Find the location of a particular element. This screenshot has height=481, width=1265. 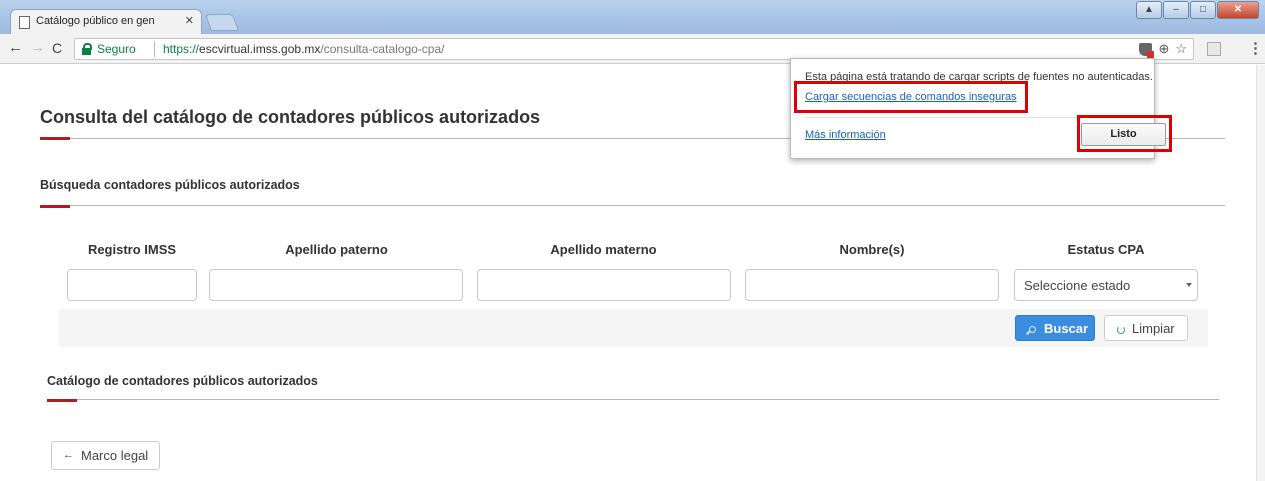

star-icon: ☆ is located at coordinates (1181, 49).